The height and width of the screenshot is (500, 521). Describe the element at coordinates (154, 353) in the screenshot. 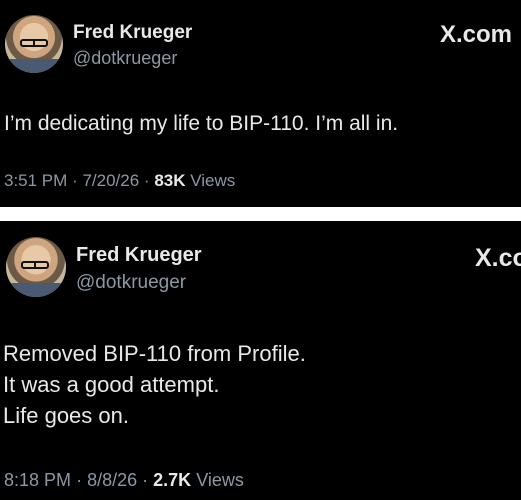

I see `tweet-text-line: Removed BIP-110 from Profile.` at that location.